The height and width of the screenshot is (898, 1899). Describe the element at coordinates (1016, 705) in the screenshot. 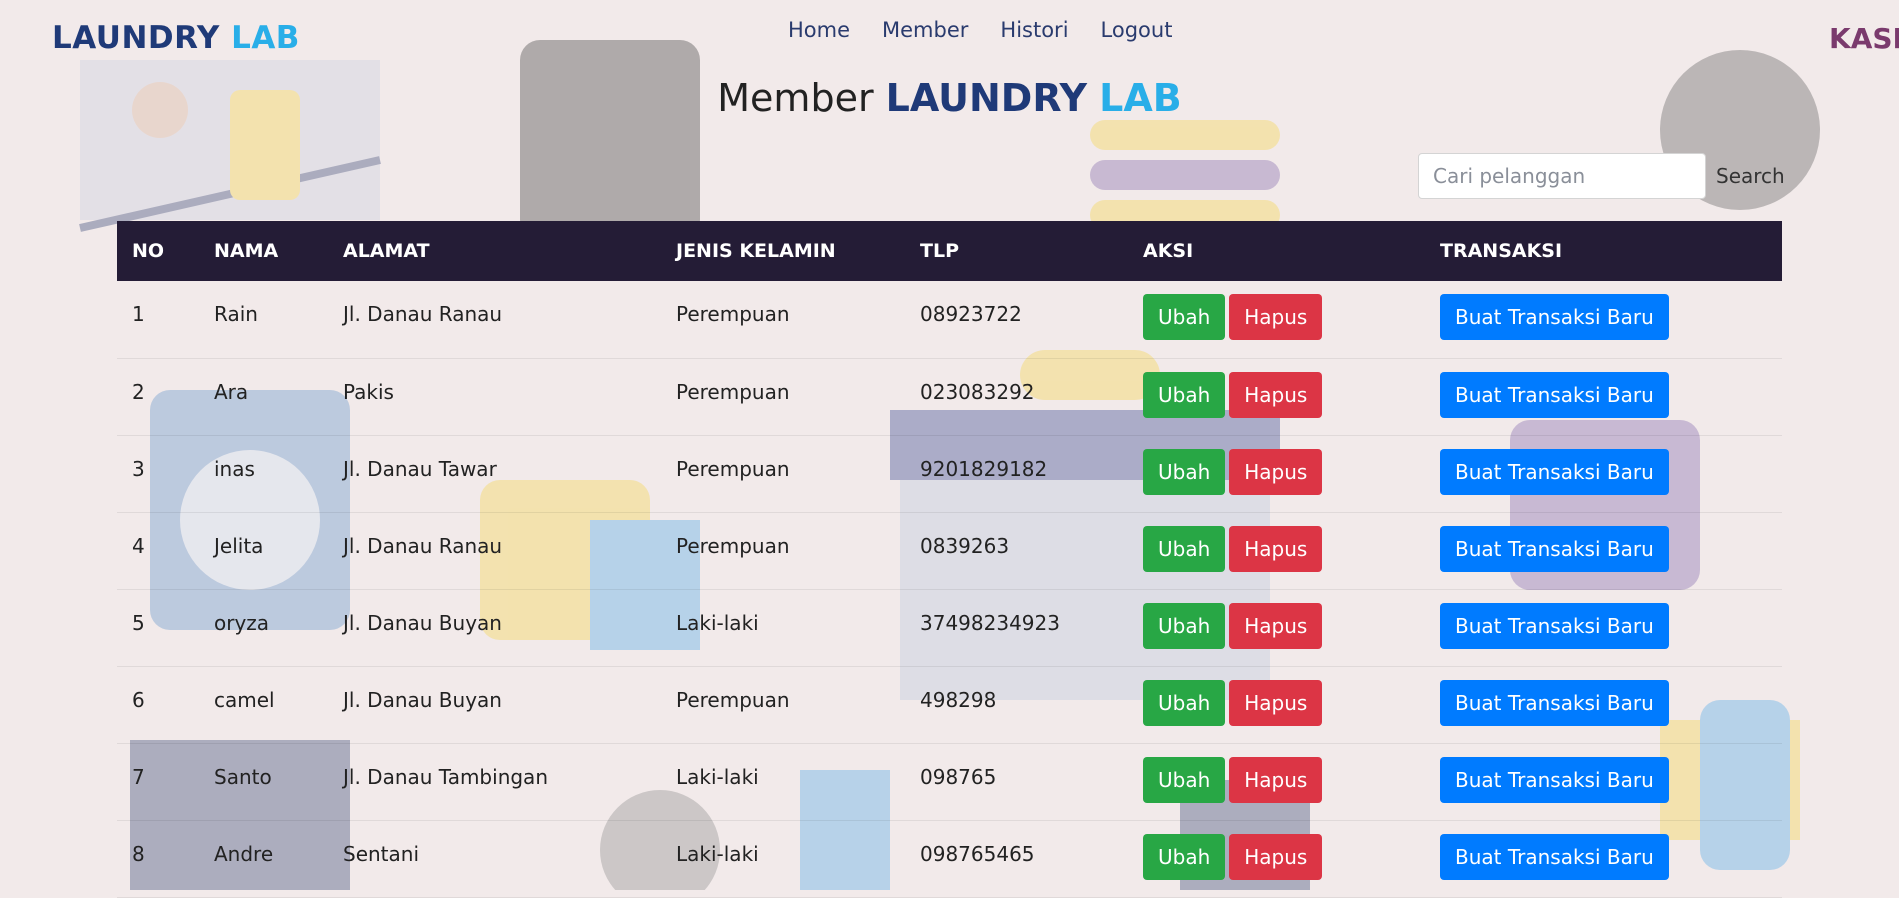

I see `cell-tlp: 498298` at that location.